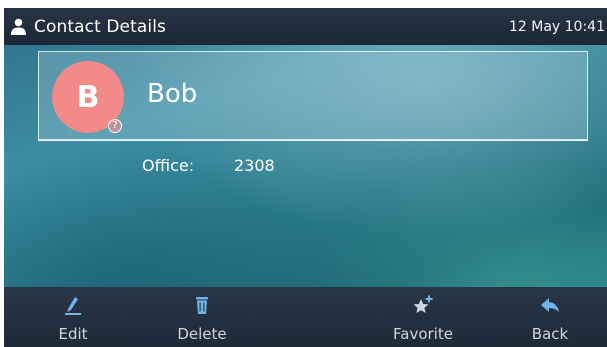 Image resolution: width=607 pixels, height=347 pixels. I want to click on edit-button: Edit, so click(73, 317).